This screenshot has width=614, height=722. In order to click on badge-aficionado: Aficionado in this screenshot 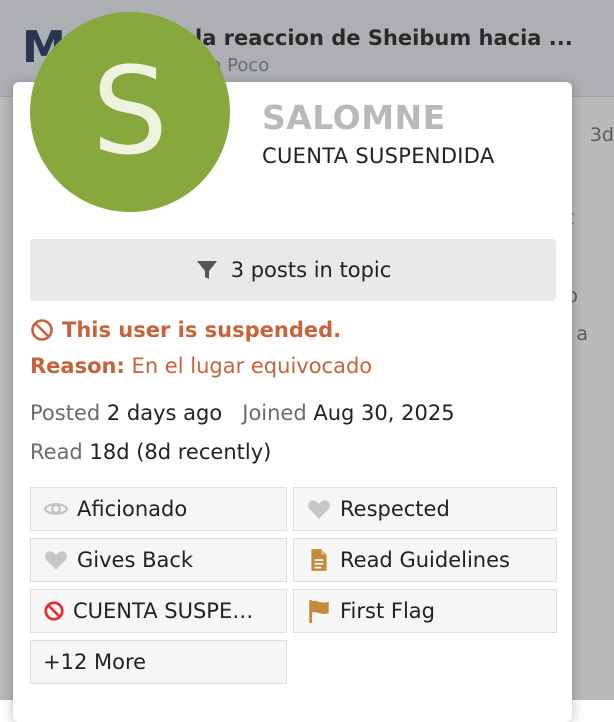, I will do `click(158, 509)`.